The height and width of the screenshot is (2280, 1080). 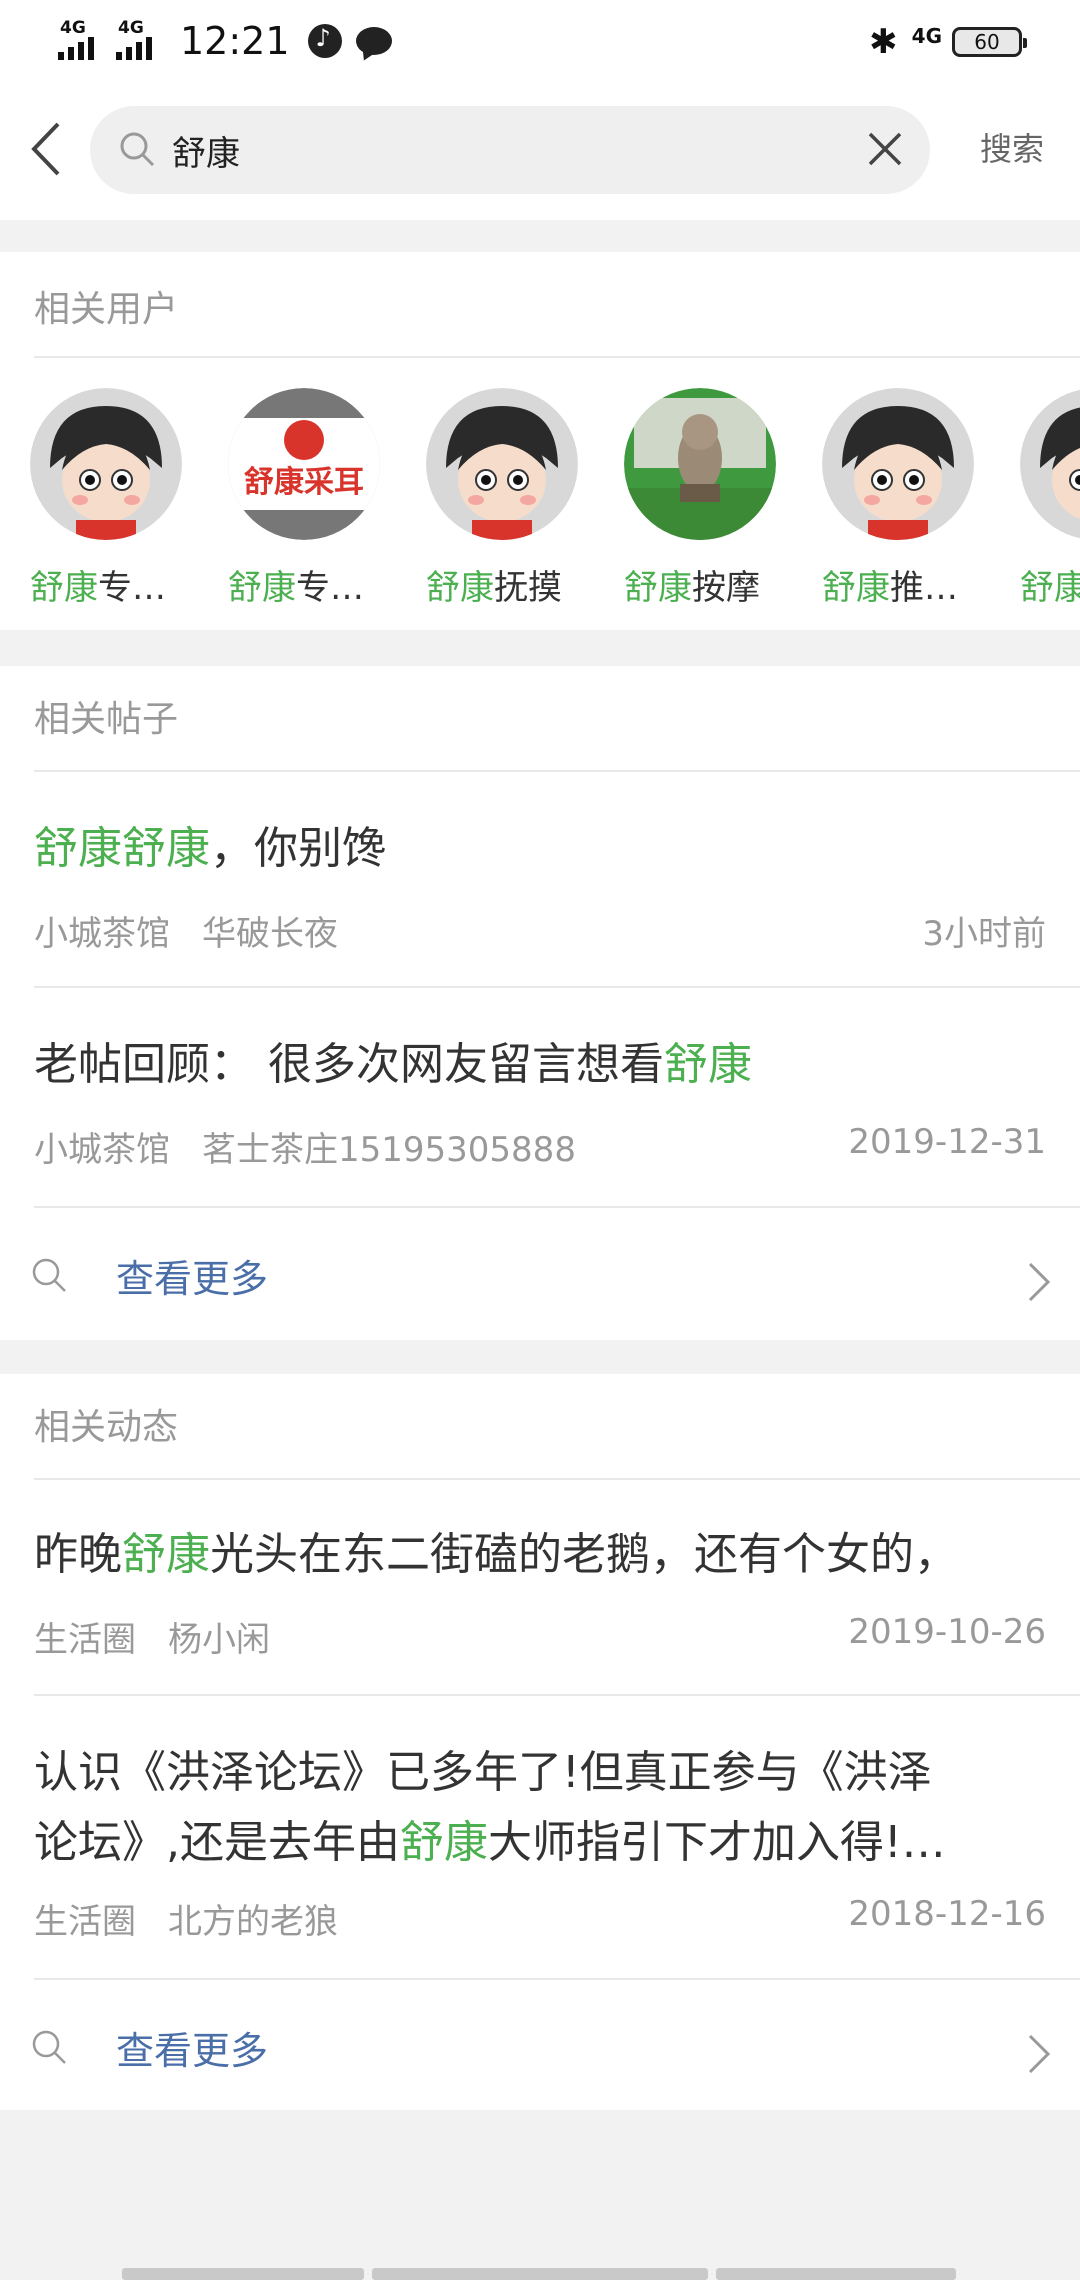 I want to click on battery-level: 60, so click(x=987, y=42).